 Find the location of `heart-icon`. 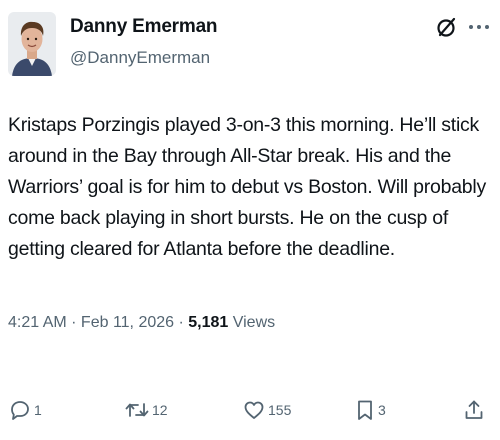

heart-icon is located at coordinates (254, 410).